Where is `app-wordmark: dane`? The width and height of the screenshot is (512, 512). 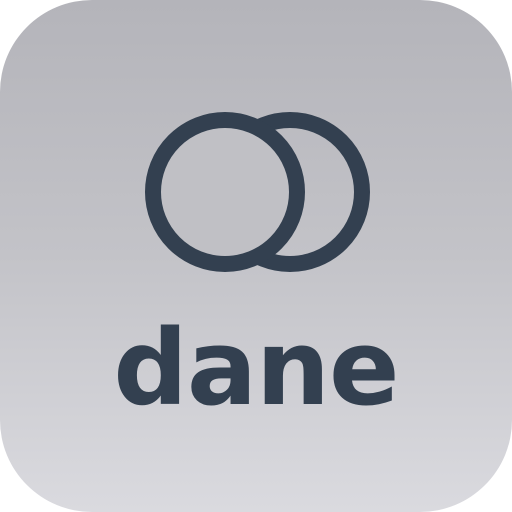
app-wordmark: dane is located at coordinates (256, 368).